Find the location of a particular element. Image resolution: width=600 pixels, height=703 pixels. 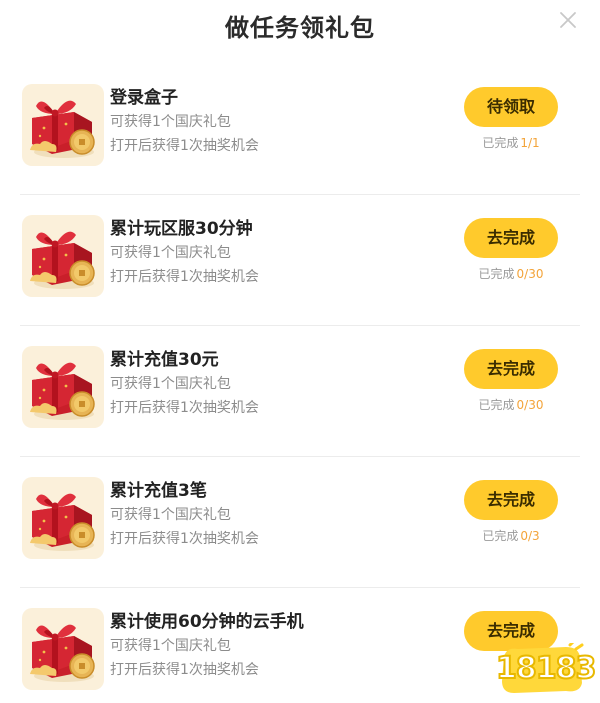

claim-button: 待领取 is located at coordinates (511, 107).